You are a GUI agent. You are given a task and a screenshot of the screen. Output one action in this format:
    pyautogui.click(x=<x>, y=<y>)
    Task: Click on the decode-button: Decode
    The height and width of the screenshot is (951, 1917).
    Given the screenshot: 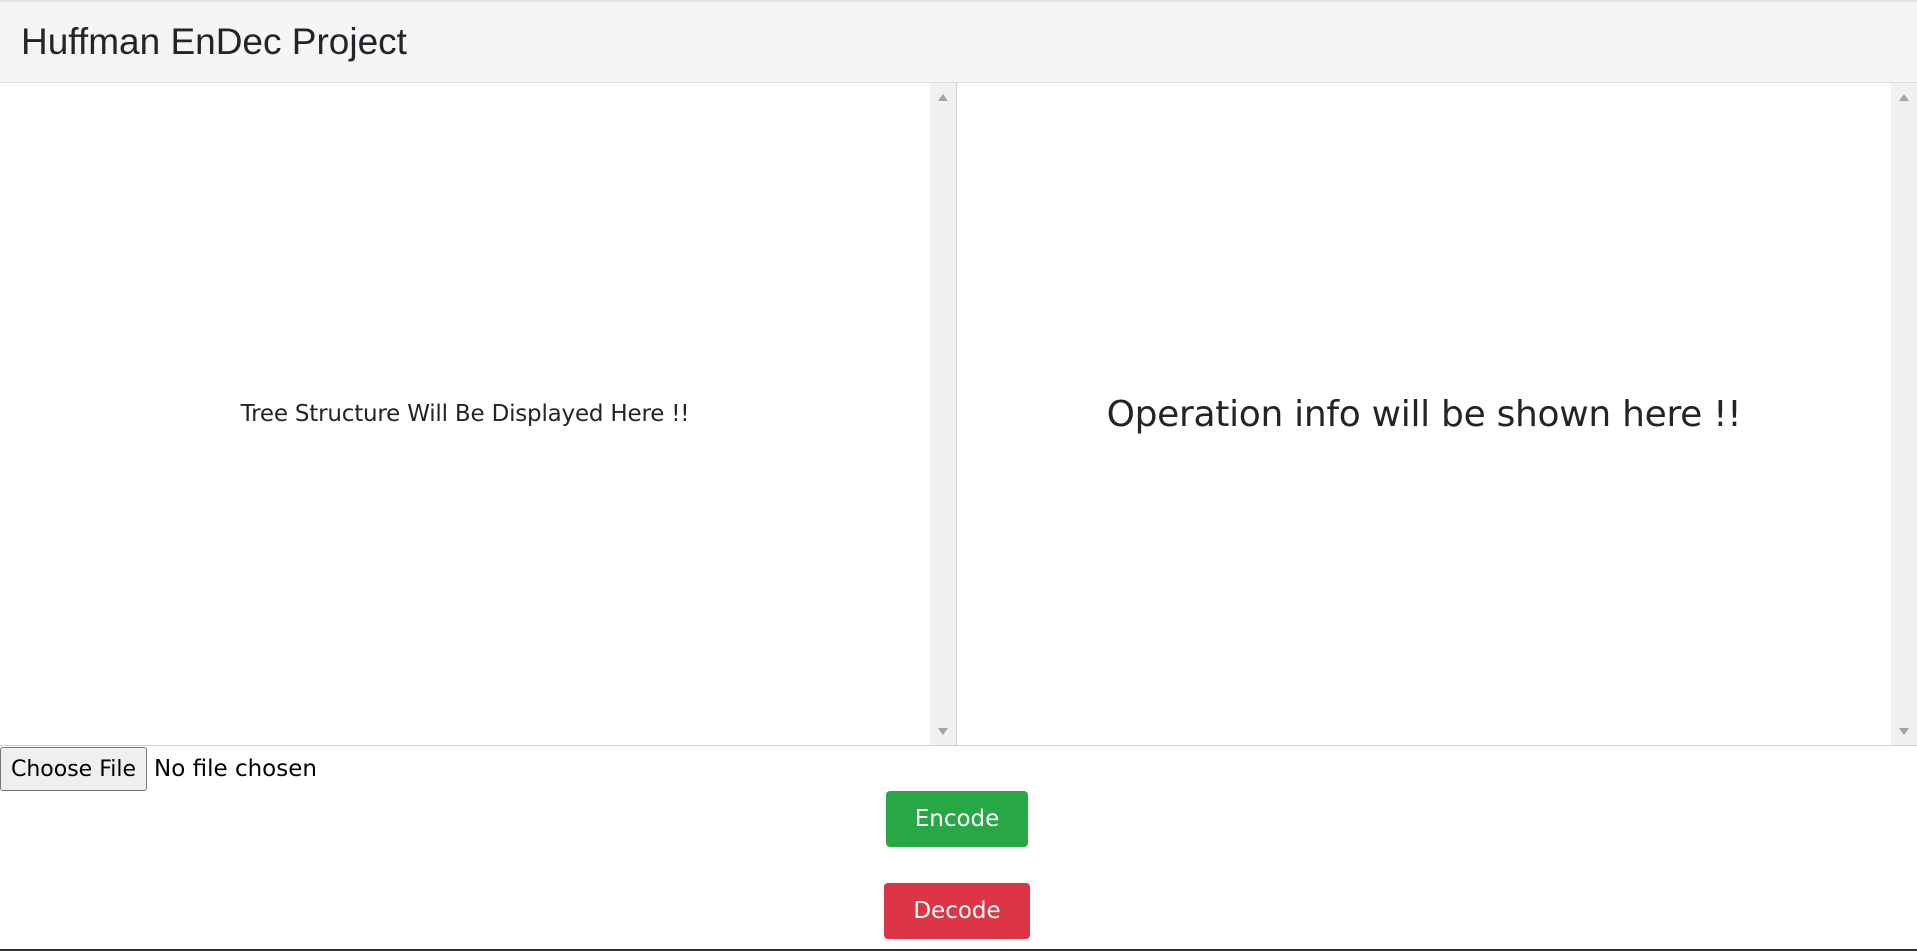 What is the action you would take?
    pyautogui.click(x=957, y=911)
    